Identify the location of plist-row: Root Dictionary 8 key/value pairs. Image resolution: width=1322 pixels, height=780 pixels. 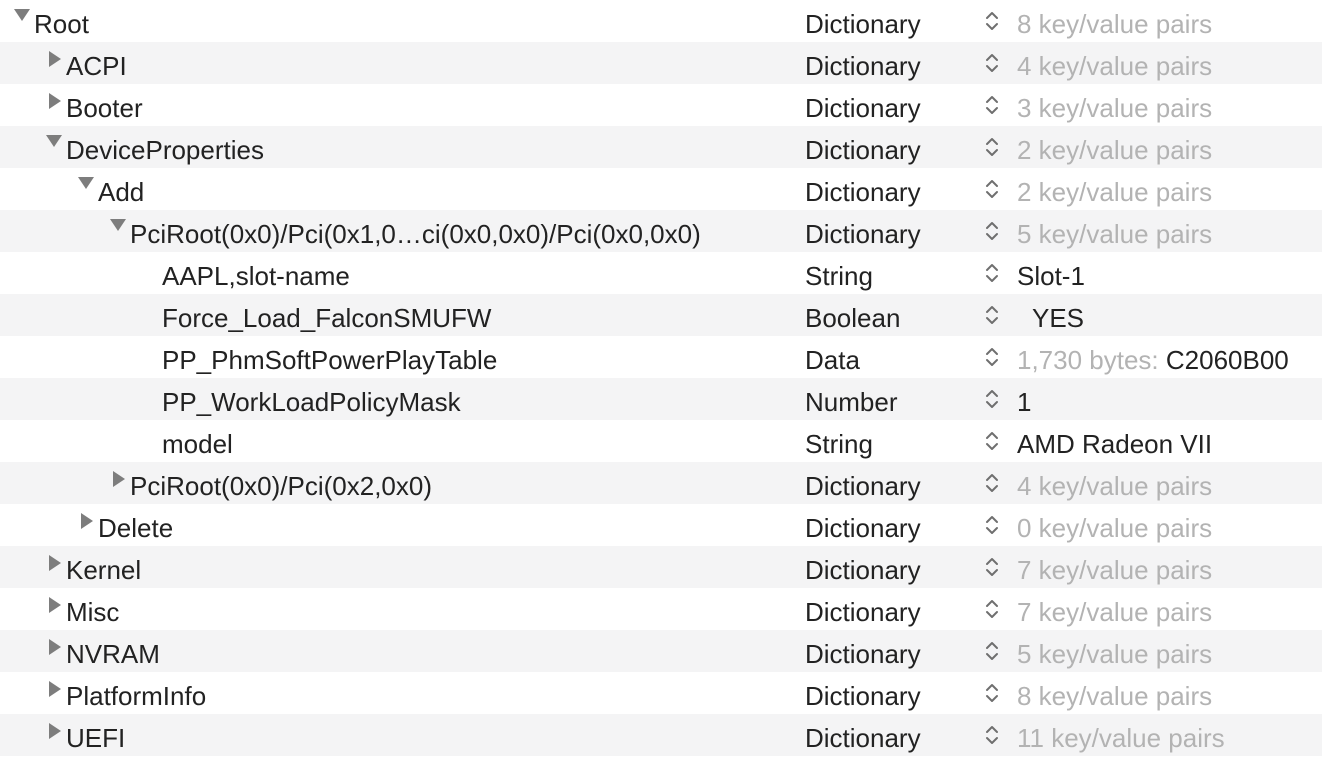
(661, 21).